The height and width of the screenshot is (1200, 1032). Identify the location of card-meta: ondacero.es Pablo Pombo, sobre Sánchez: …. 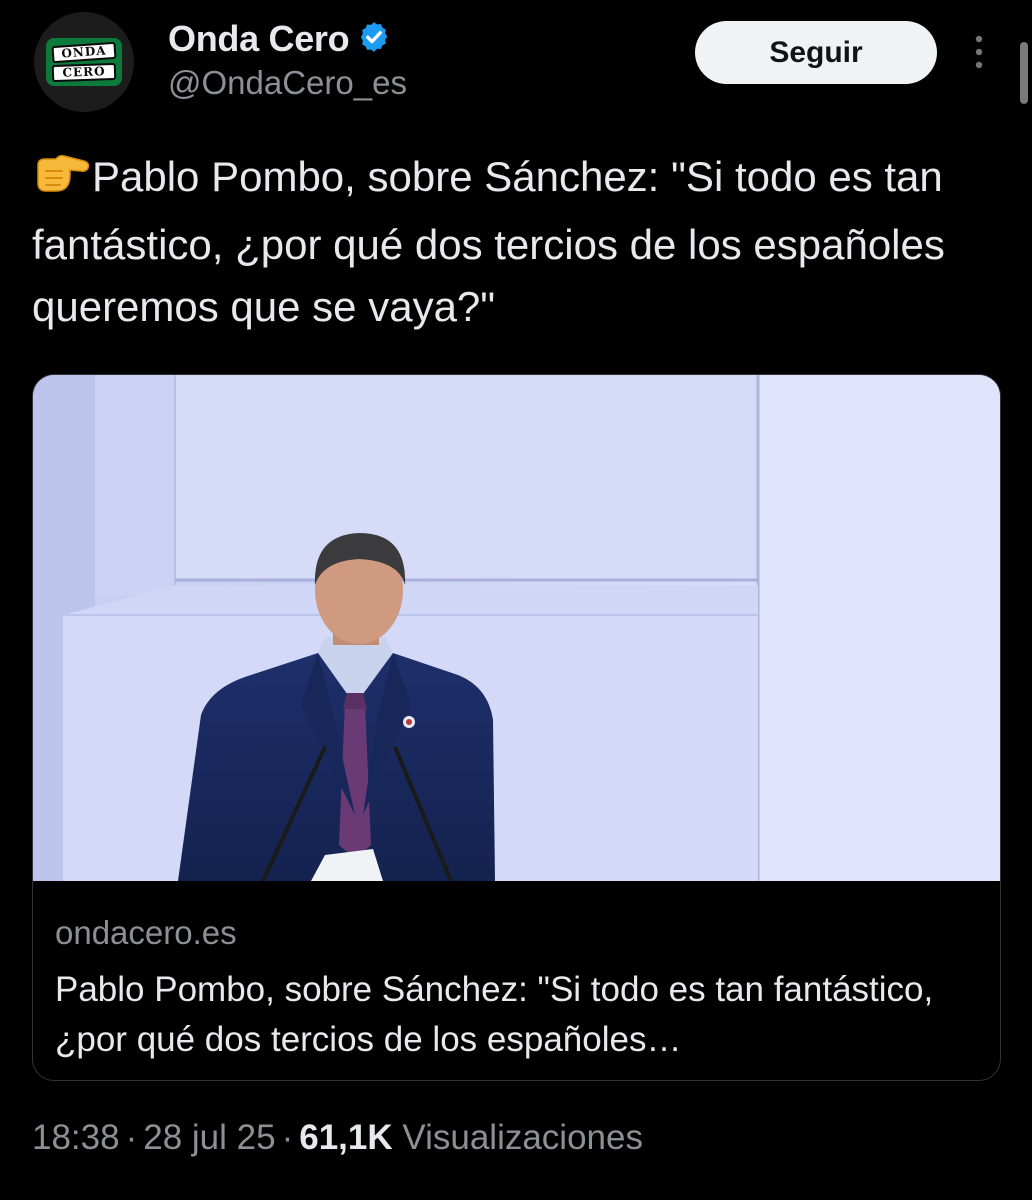
(515, 988).